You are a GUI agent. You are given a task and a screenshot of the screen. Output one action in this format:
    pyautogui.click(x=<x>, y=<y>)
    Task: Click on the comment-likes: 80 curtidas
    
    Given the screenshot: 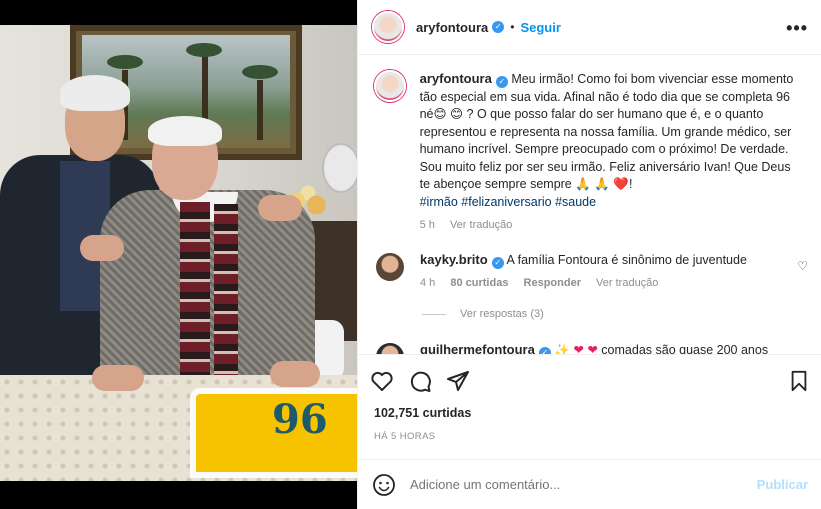 What is the action you would take?
    pyautogui.click(x=479, y=283)
    